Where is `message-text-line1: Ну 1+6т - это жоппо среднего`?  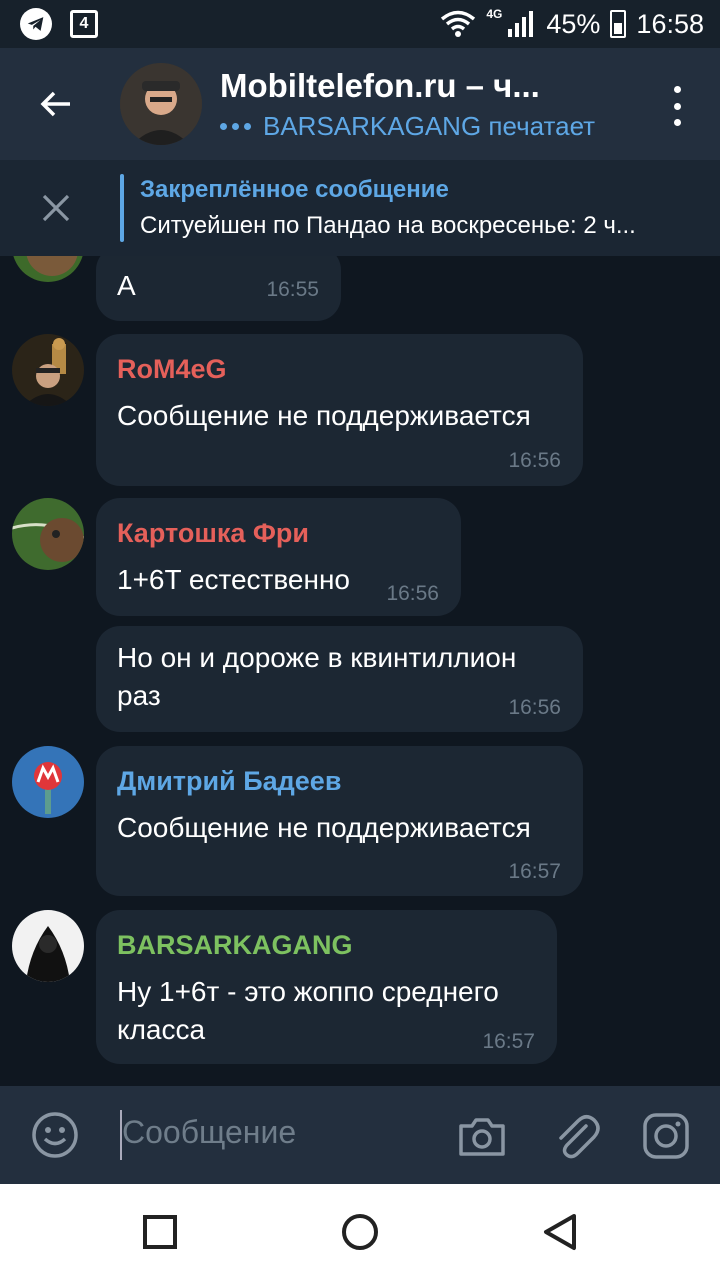
message-text-line1: Ну 1+6т - это жоппо среднего is located at coordinates (308, 991).